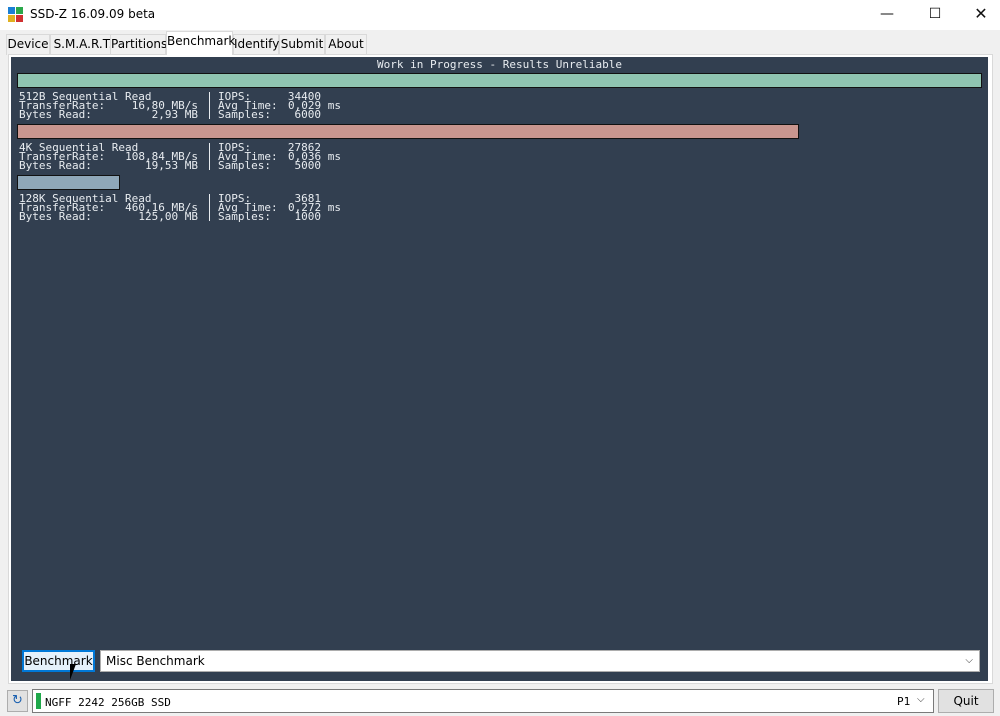 The height and width of the screenshot is (716, 1000). I want to click on benchmark-mode-select: Misc Benchmark ⌵, so click(540, 661).